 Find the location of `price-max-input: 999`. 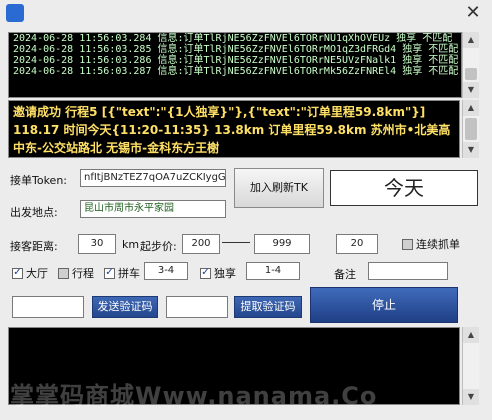

price-max-input: 999 is located at coordinates (282, 244).